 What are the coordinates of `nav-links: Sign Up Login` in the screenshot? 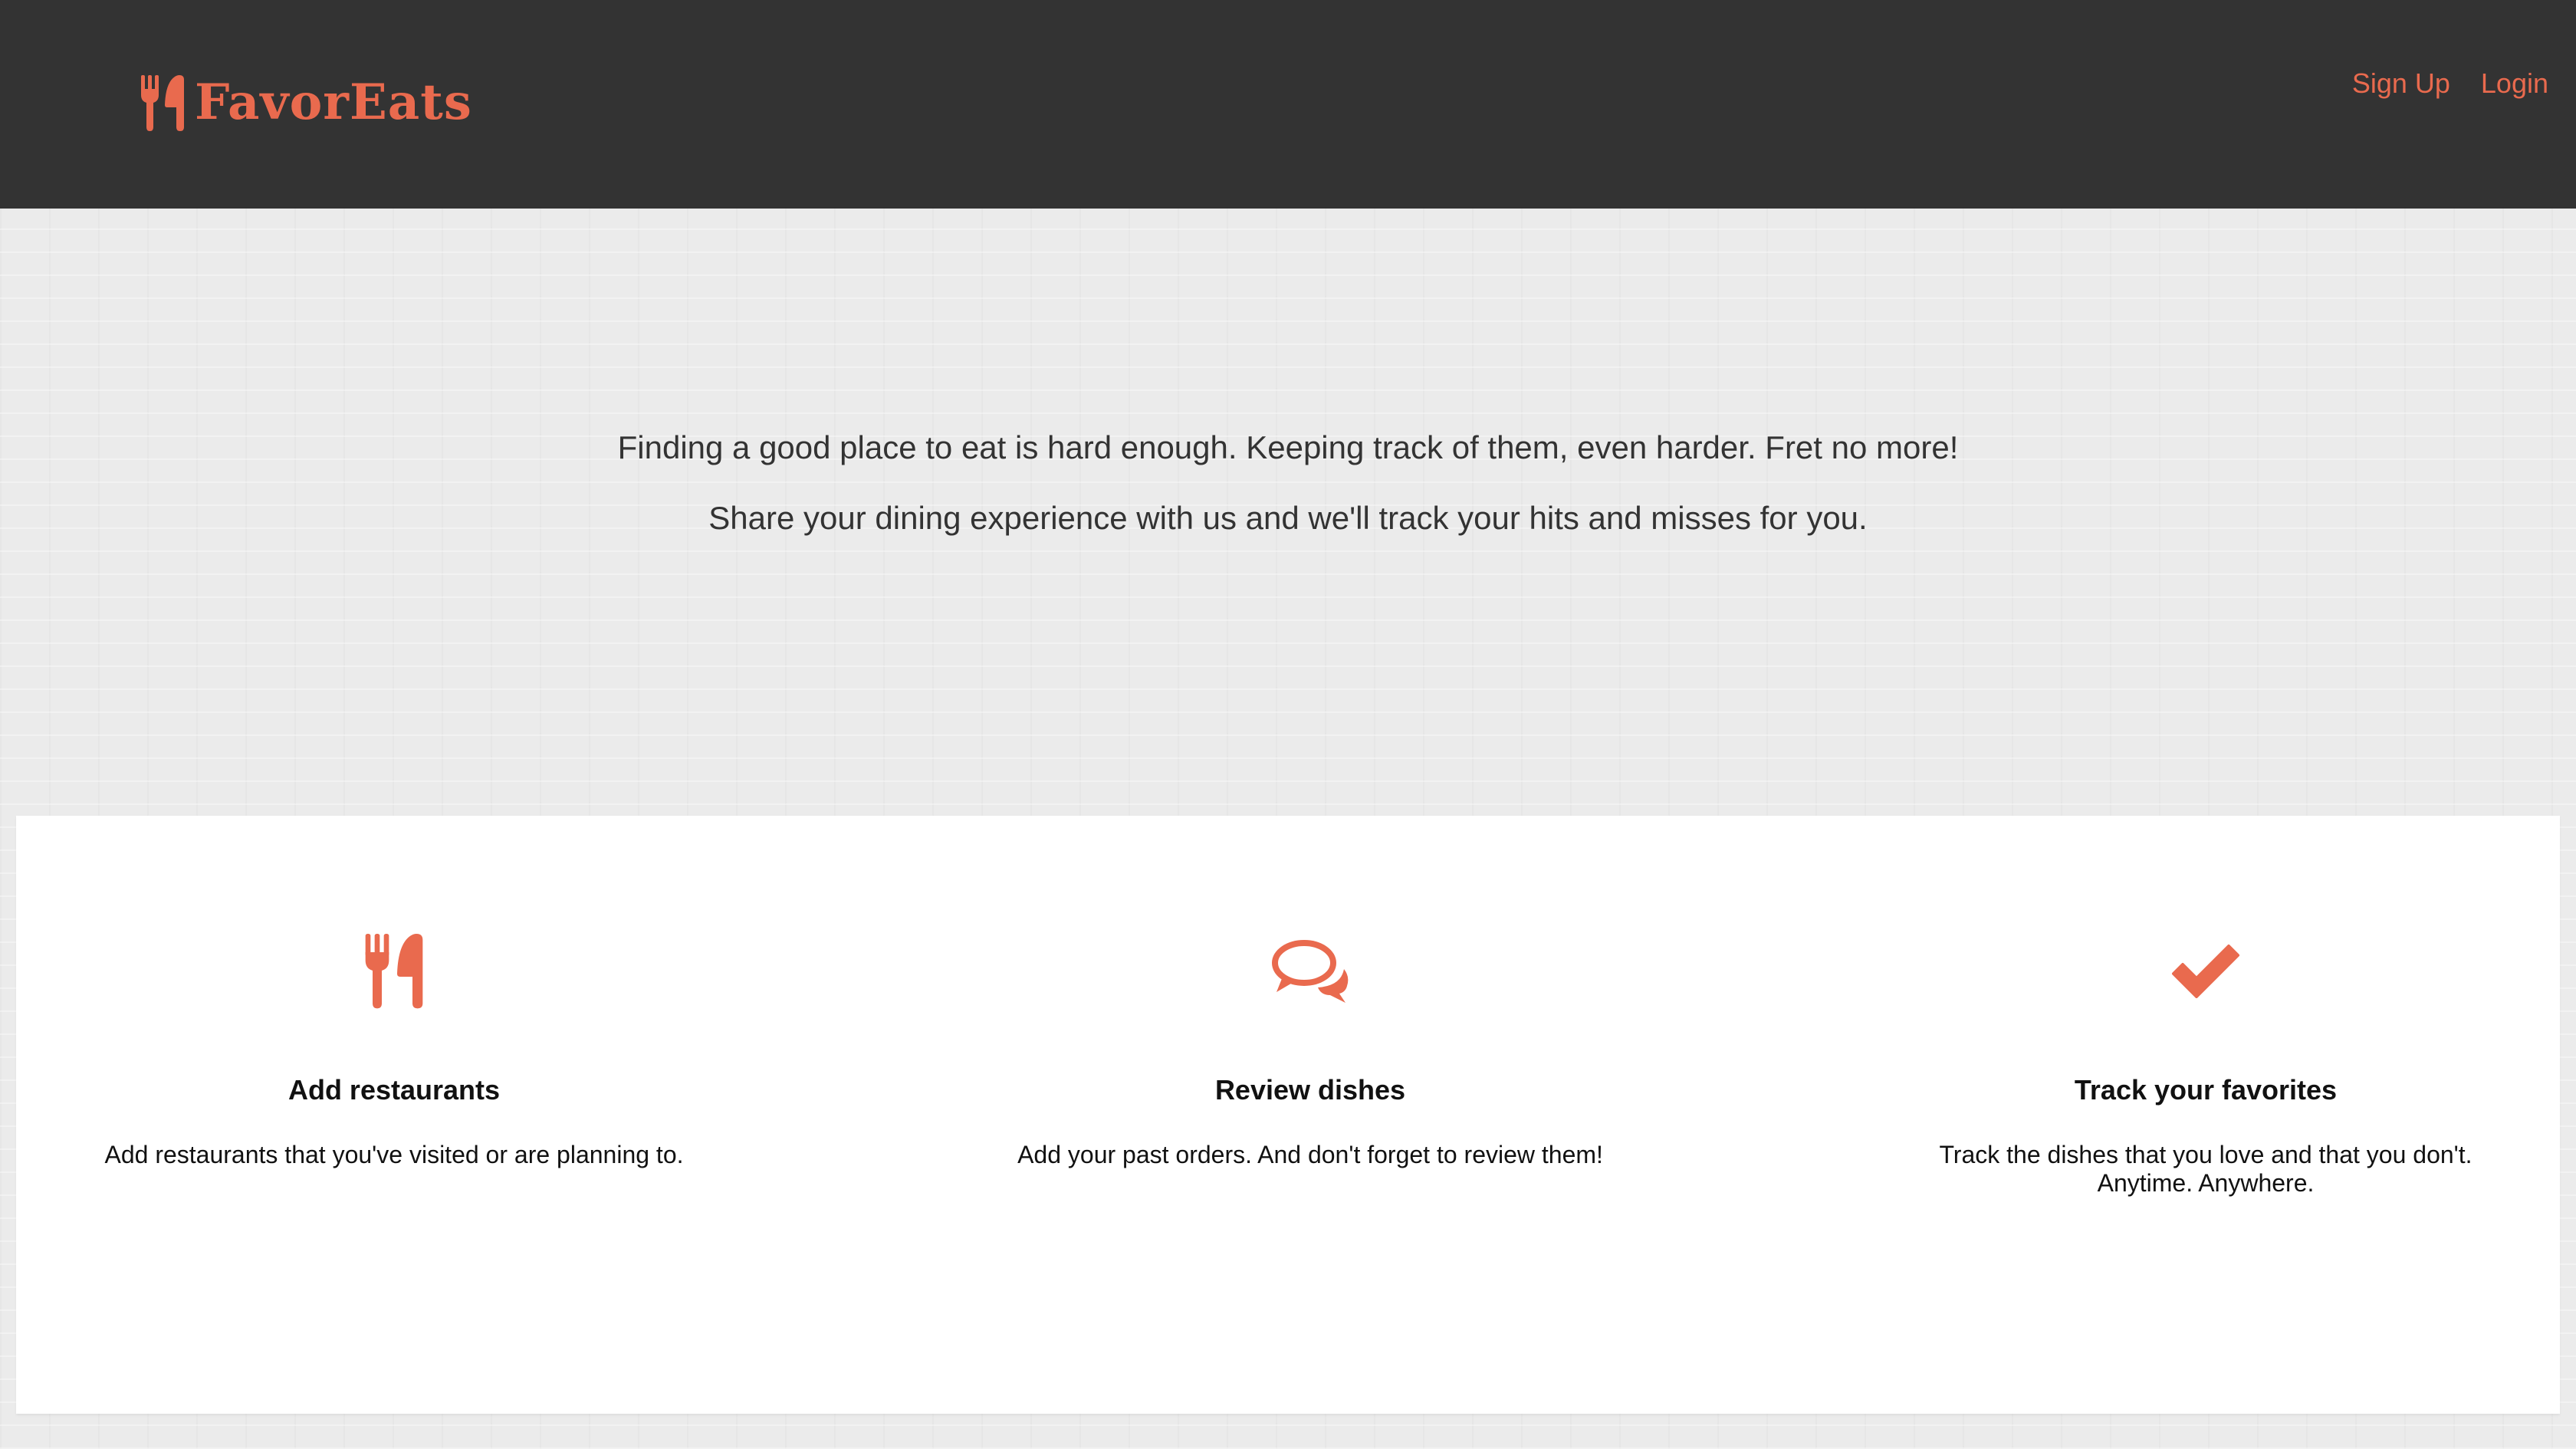 It's located at (2434, 84).